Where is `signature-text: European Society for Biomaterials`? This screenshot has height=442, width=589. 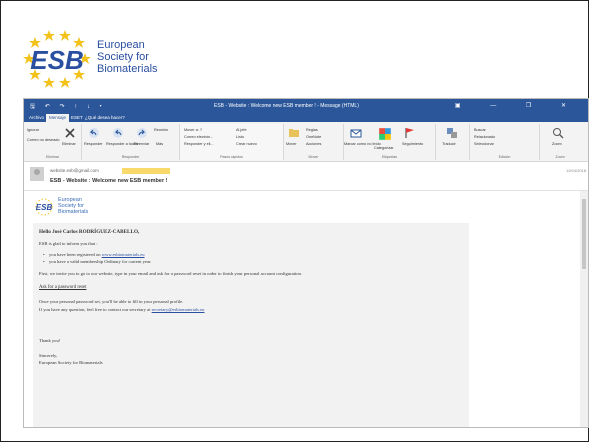
signature-text: European Society for Biomaterials is located at coordinates (71, 362).